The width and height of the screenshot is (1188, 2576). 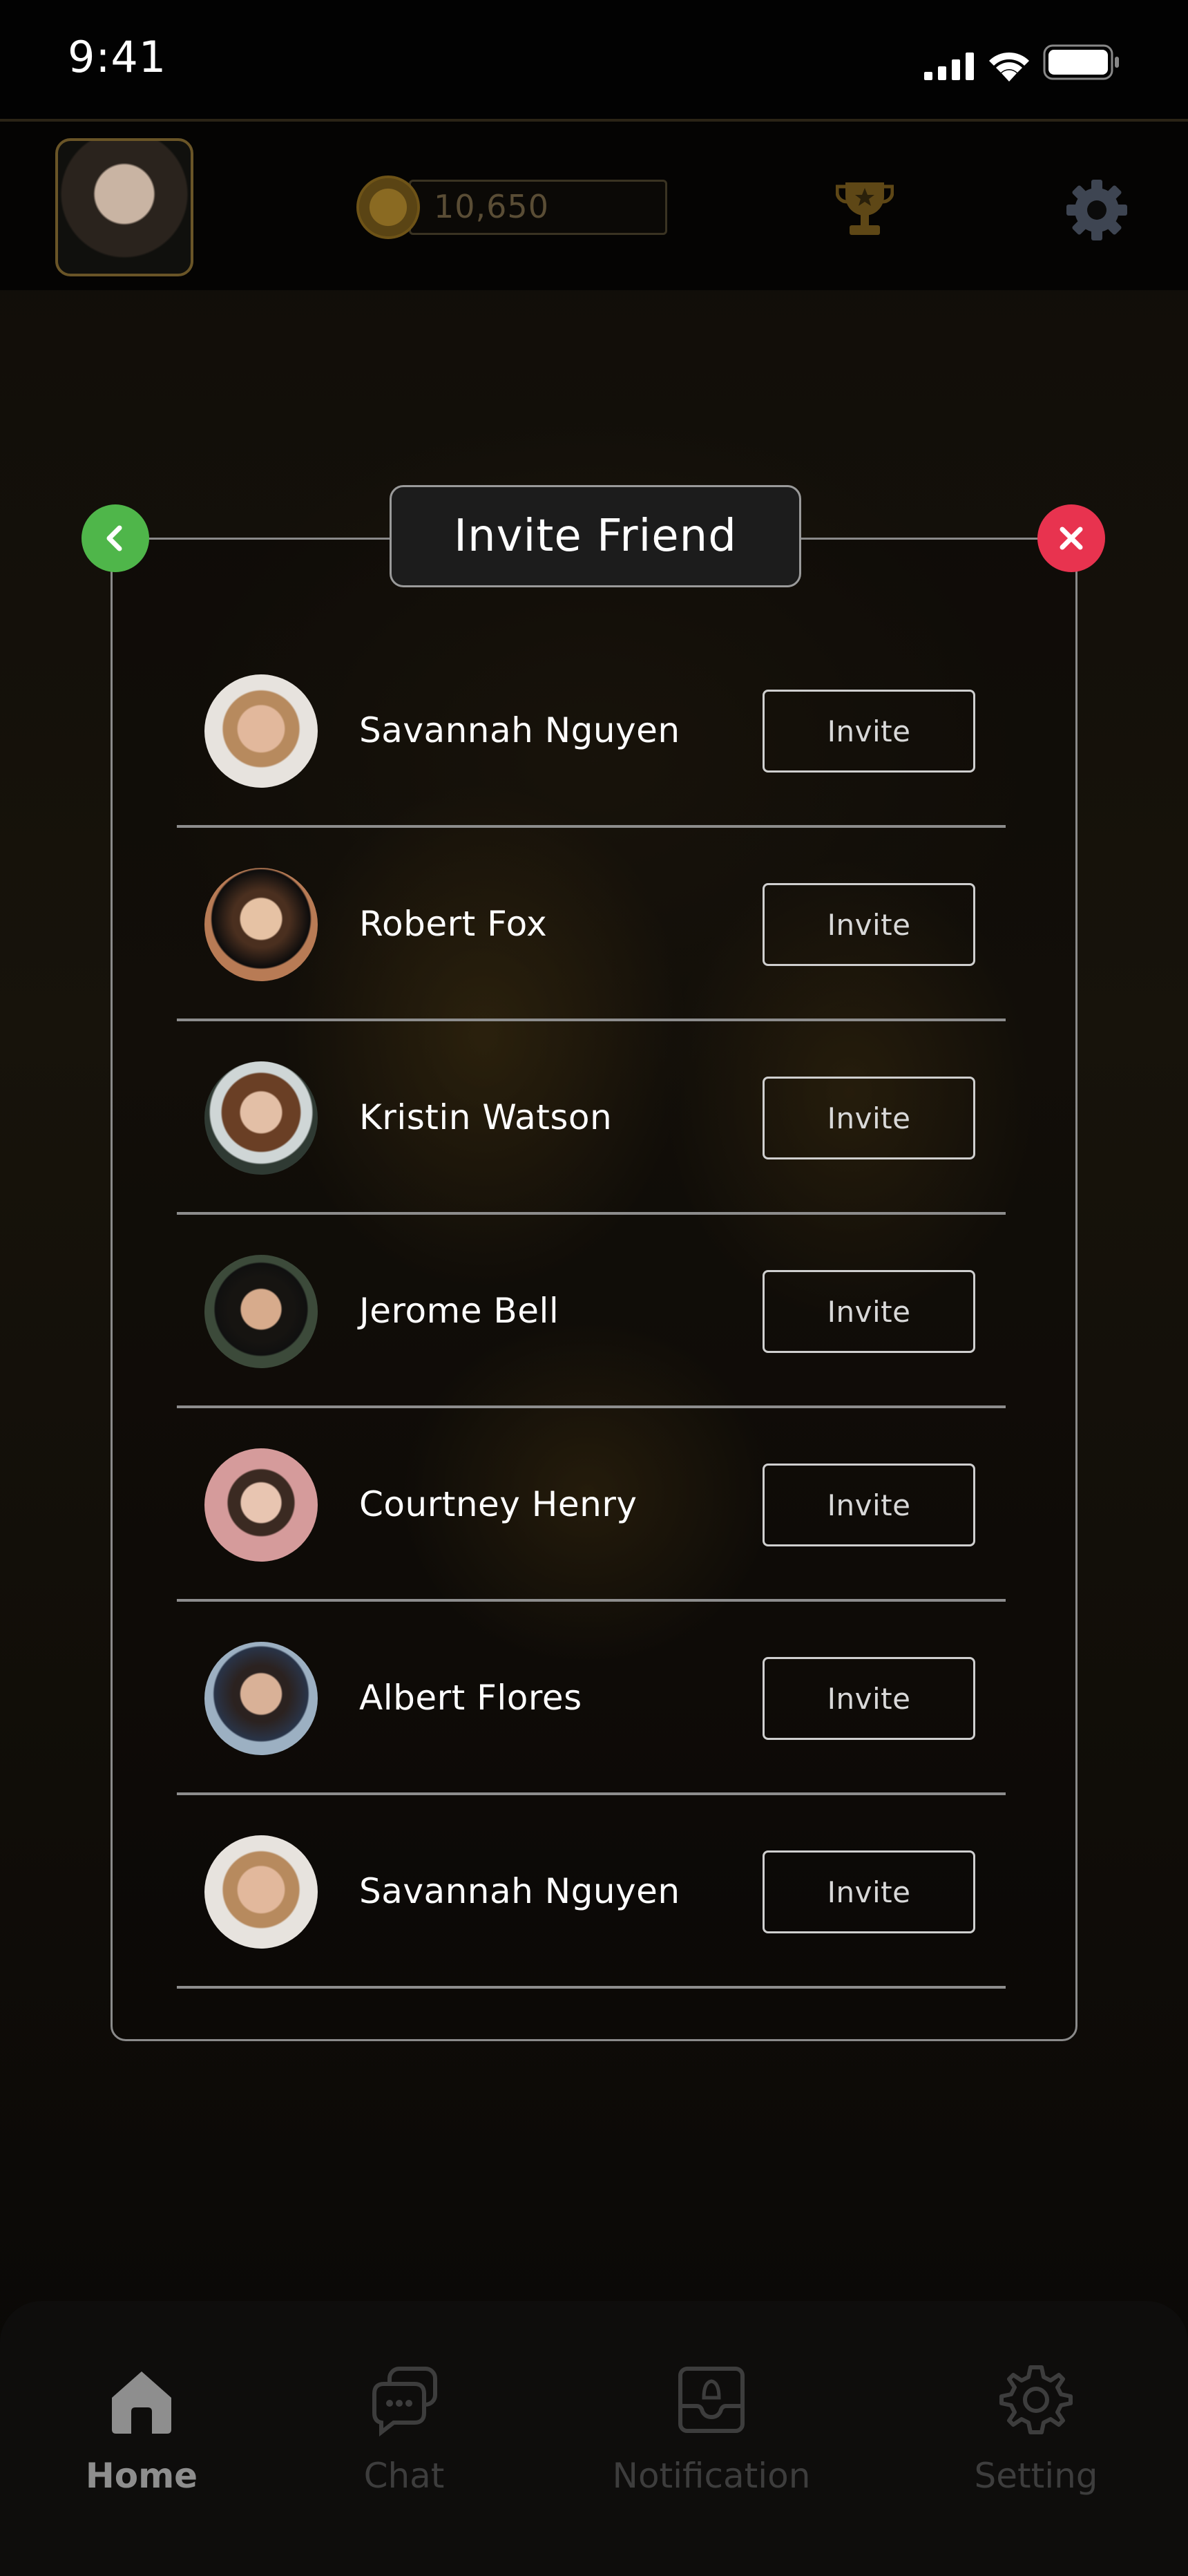 I want to click on close-button, so click(x=1071, y=538).